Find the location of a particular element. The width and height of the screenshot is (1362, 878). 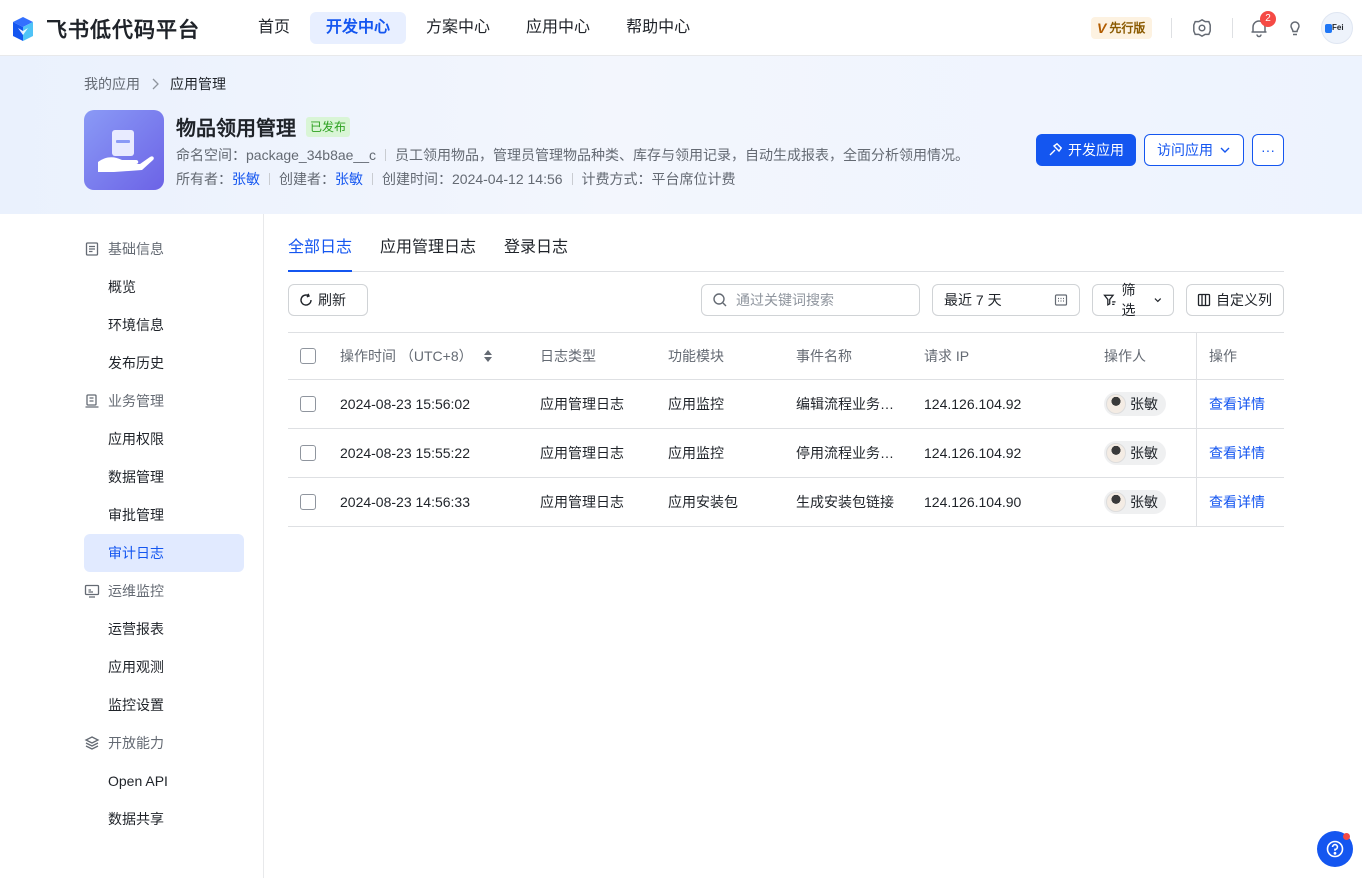

brand-logo: 飞书低代码平台 is located at coordinates (105, 29).